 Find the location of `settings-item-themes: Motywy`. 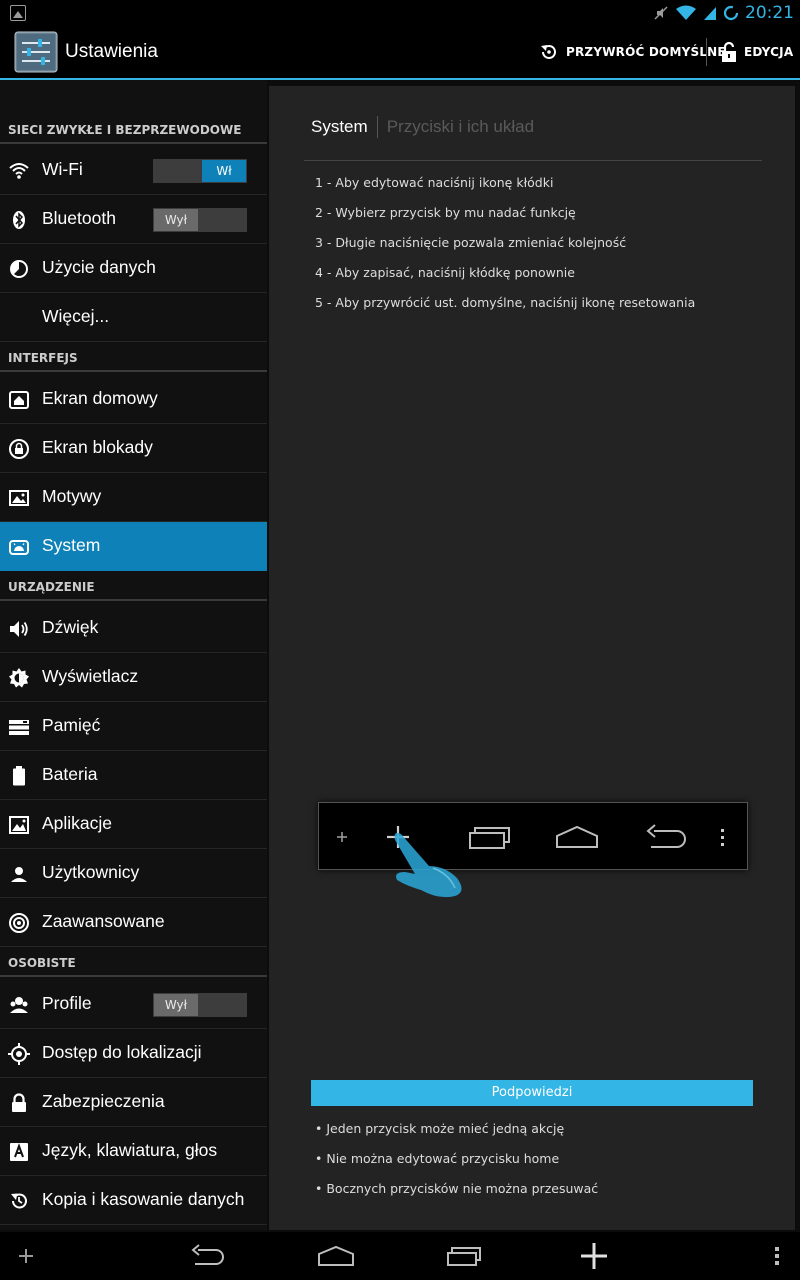

settings-item-themes: Motywy is located at coordinates (133, 497).